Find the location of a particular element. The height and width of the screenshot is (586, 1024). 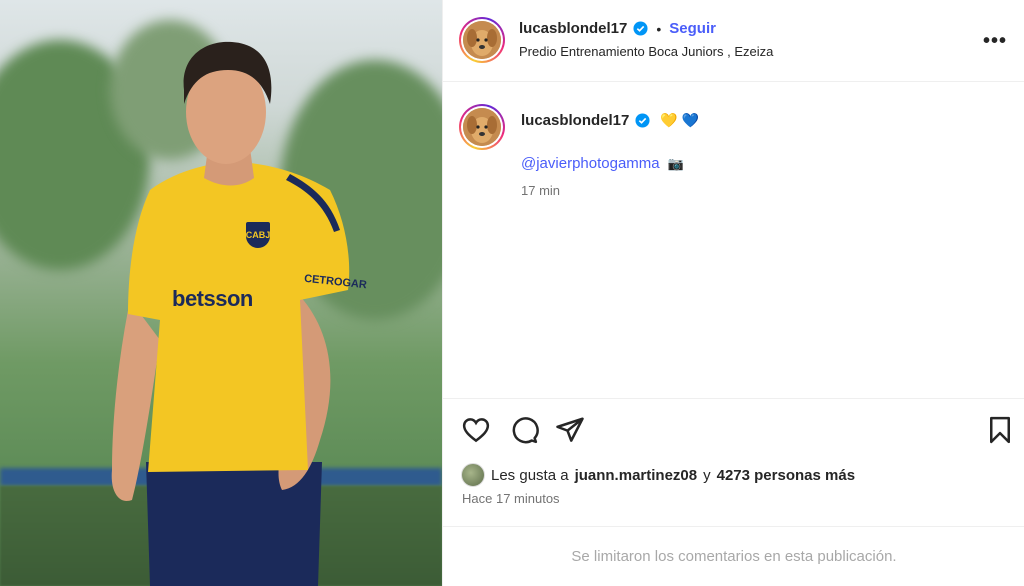

liker-avatar is located at coordinates (473, 475).